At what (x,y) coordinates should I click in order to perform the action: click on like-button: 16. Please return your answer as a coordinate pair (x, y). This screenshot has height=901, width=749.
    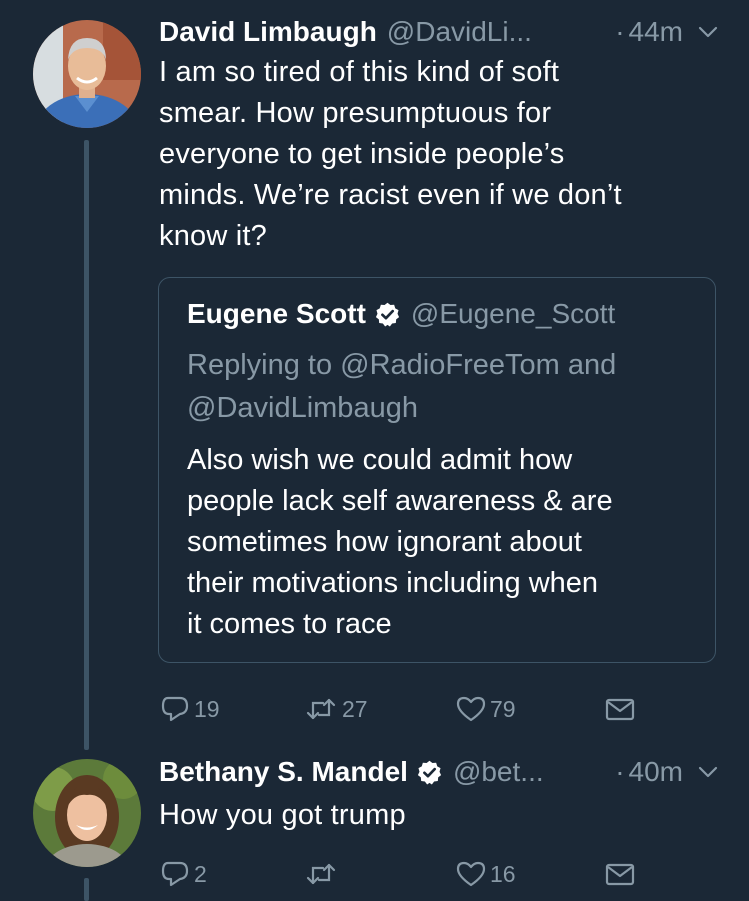
    Looking at the image, I should click on (485, 874).